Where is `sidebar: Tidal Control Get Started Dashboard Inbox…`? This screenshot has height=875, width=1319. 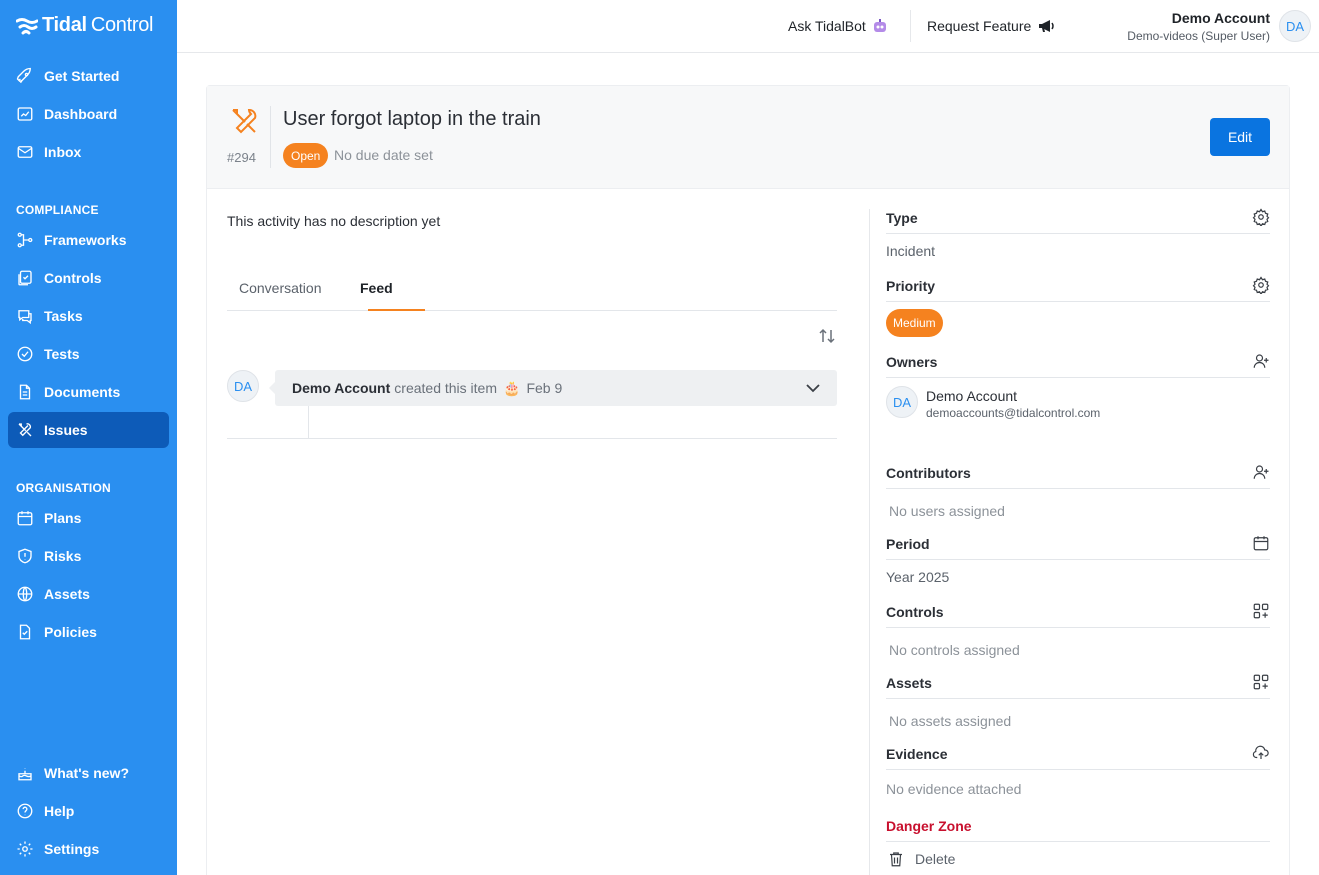 sidebar: Tidal Control Get Started Dashboard Inbox… is located at coordinates (88, 437).